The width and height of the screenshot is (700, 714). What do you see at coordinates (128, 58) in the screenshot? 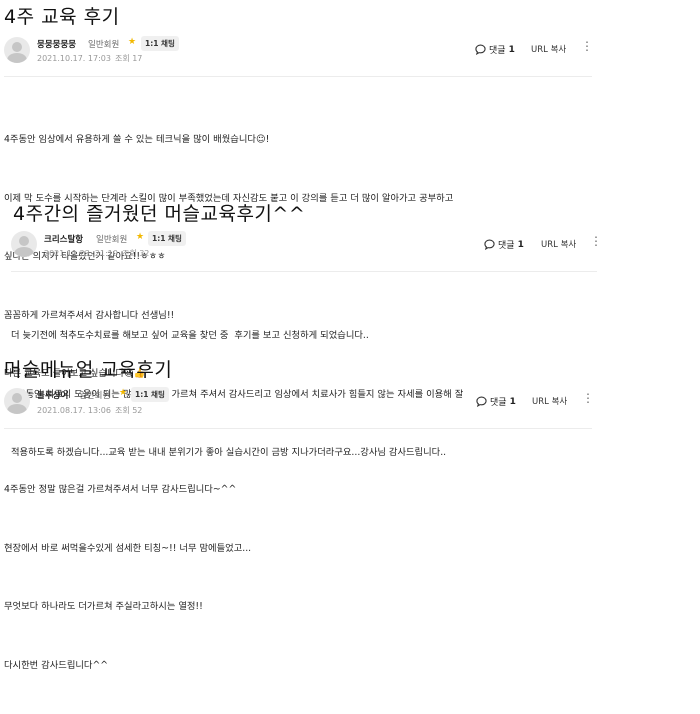
I see `view-count: 조회 17` at bounding box center [128, 58].